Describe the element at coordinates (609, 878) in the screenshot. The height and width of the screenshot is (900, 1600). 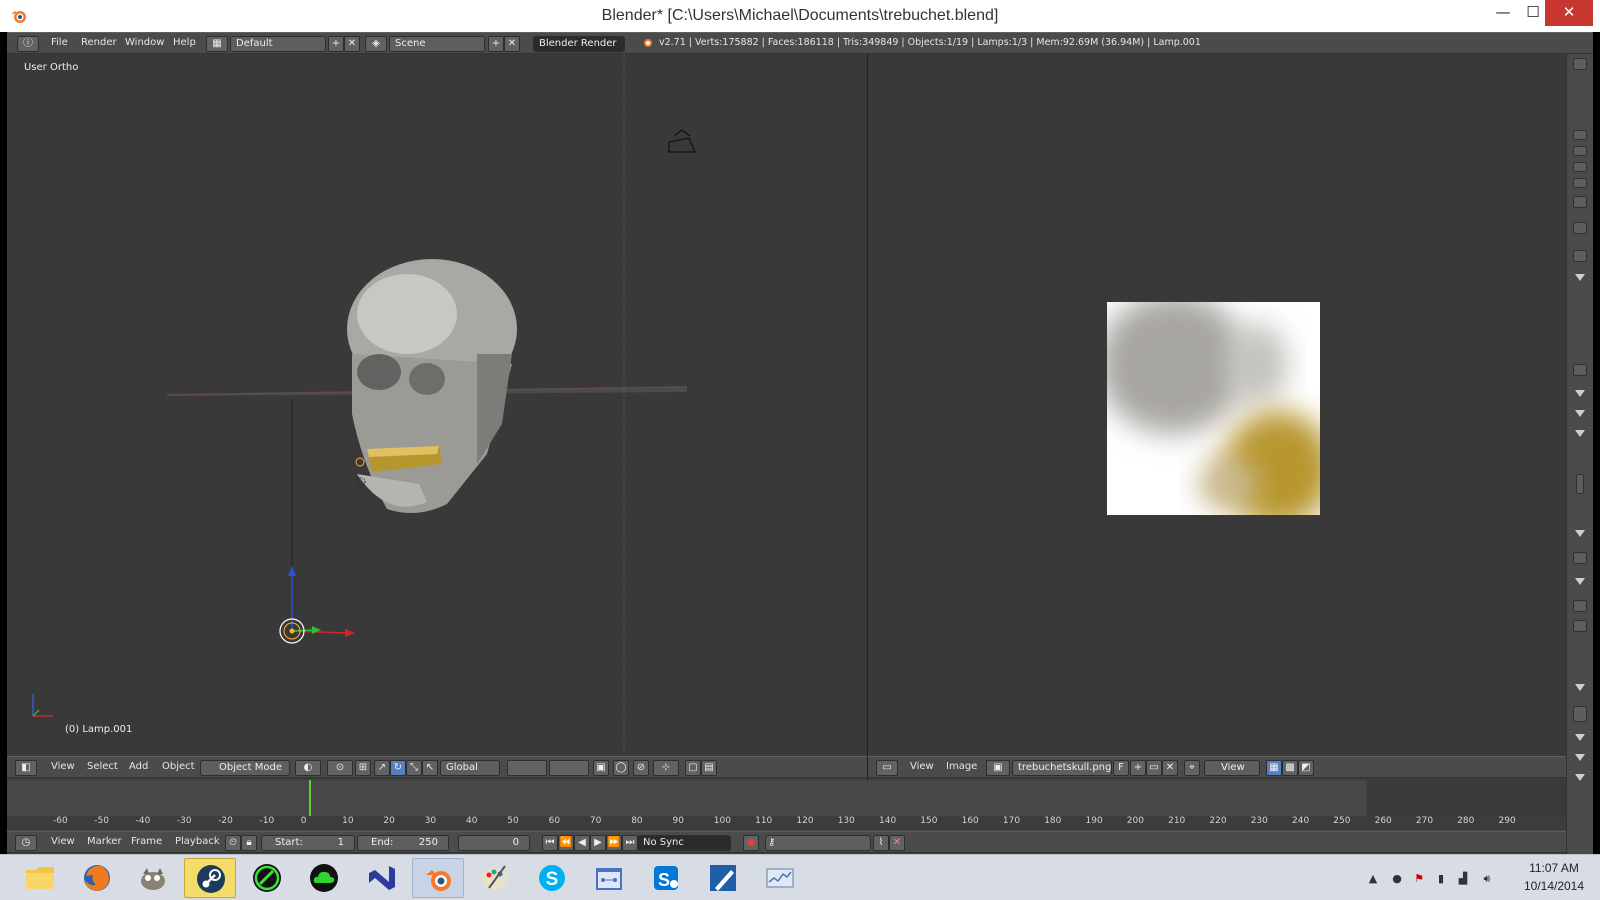
I see `taskbar-network` at that location.